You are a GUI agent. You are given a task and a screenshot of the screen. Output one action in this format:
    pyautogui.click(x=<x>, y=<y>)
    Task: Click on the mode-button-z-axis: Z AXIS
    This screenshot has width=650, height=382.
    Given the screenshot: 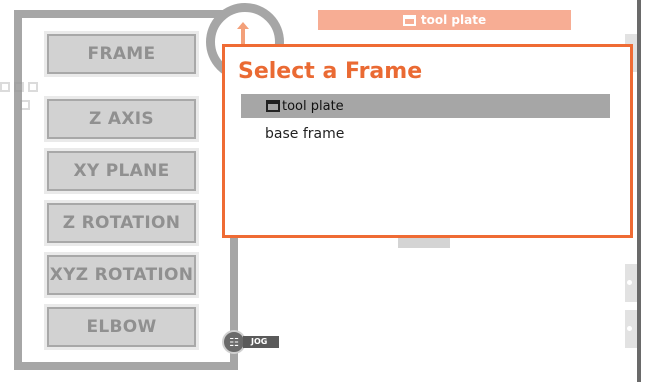 What is the action you would take?
    pyautogui.click(x=121, y=119)
    